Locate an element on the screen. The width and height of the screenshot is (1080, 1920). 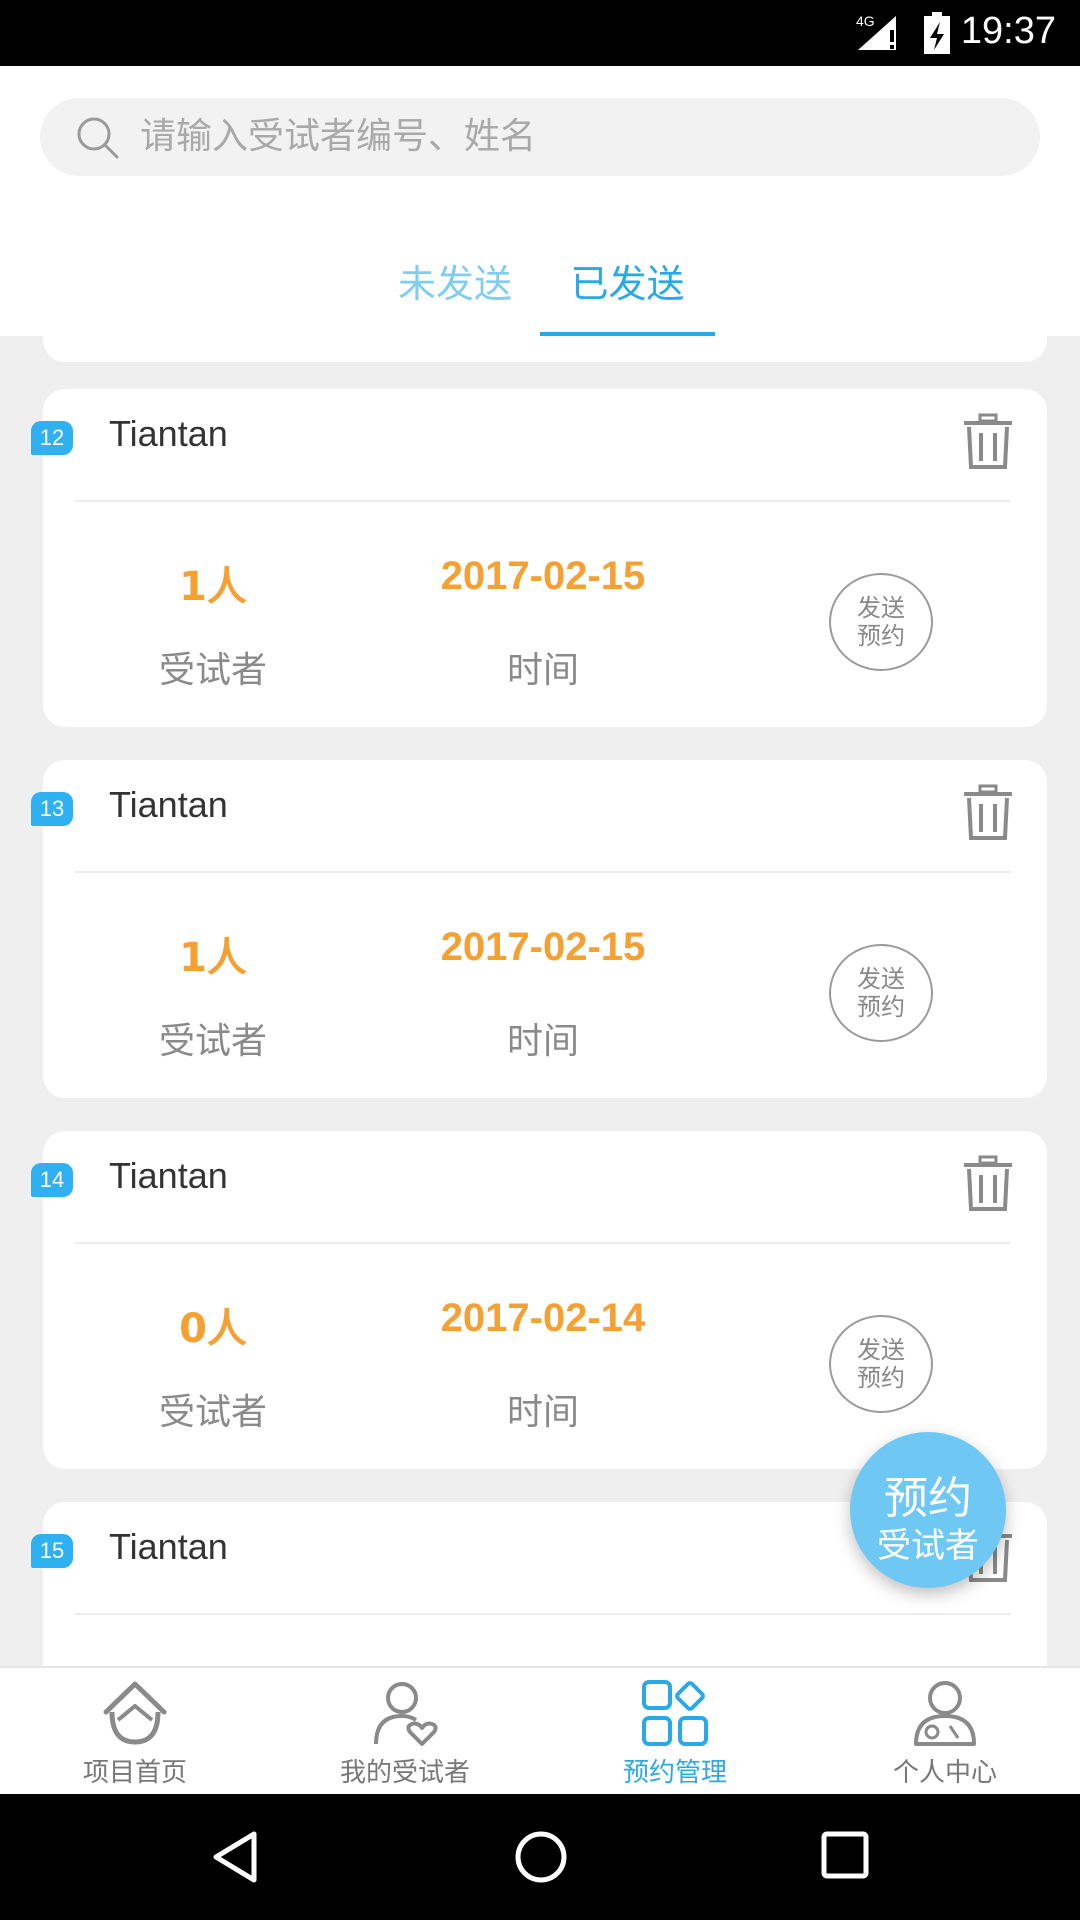
recents-icon is located at coordinates (845, 1855).